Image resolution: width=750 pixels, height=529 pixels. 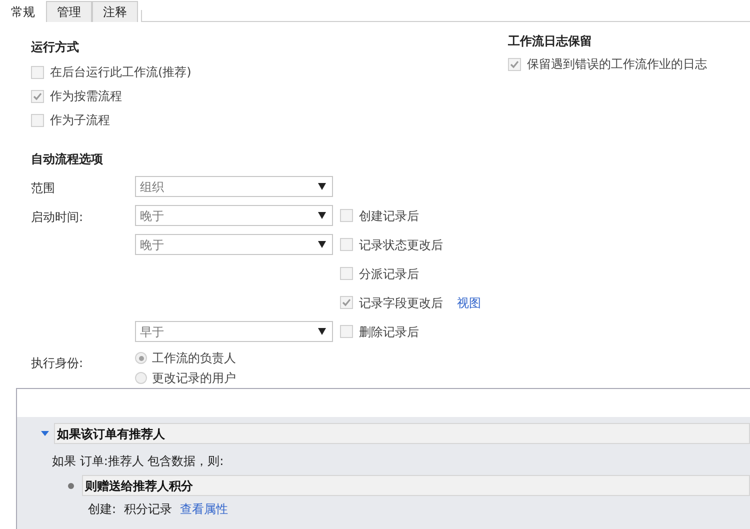 What do you see at coordinates (69, 11) in the screenshot?
I see `tab: 管理` at bounding box center [69, 11].